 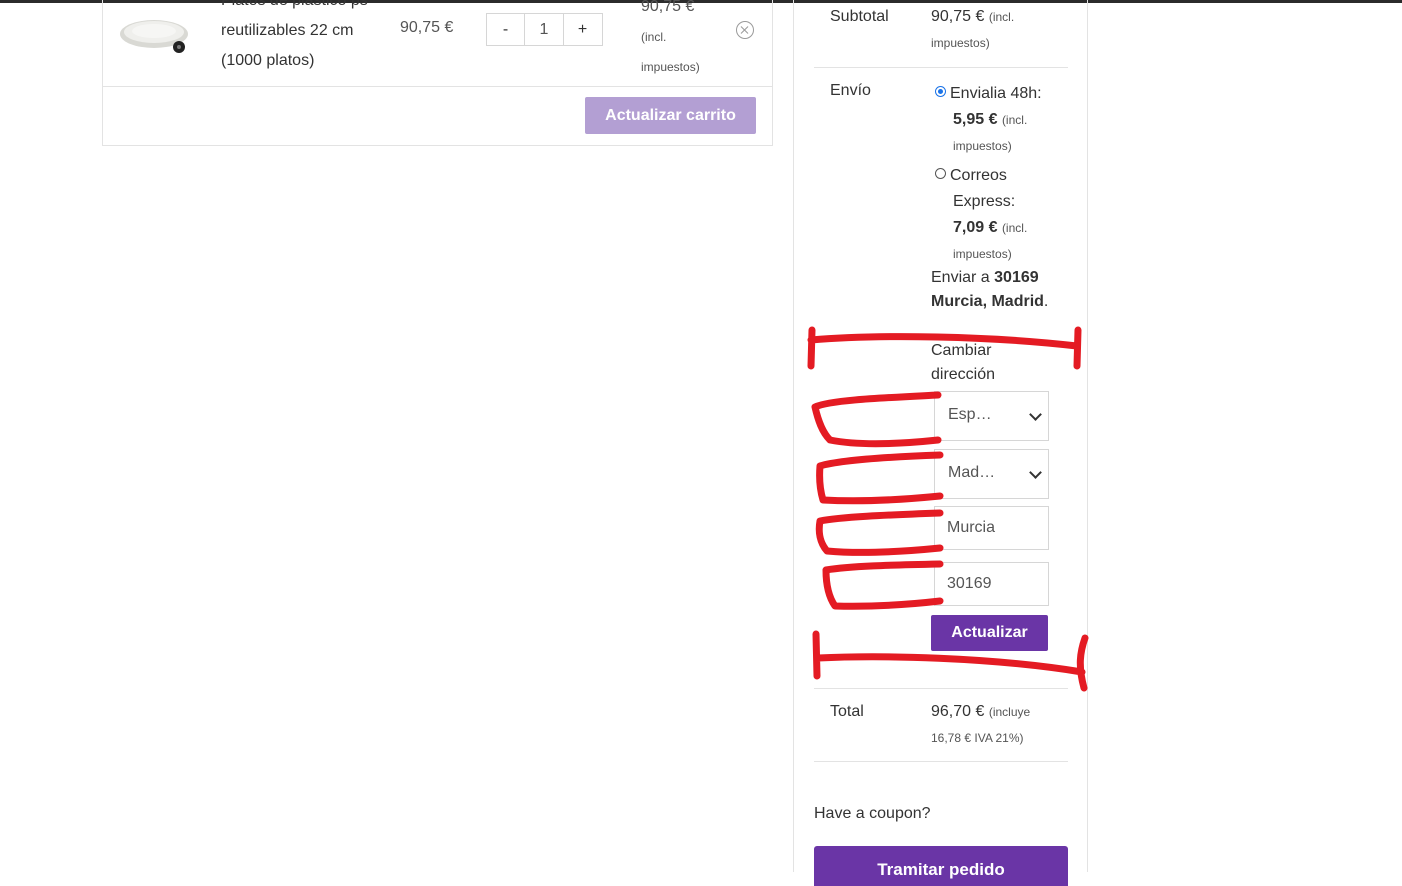 I want to click on remove-item-icon, so click(x=745, y=30).